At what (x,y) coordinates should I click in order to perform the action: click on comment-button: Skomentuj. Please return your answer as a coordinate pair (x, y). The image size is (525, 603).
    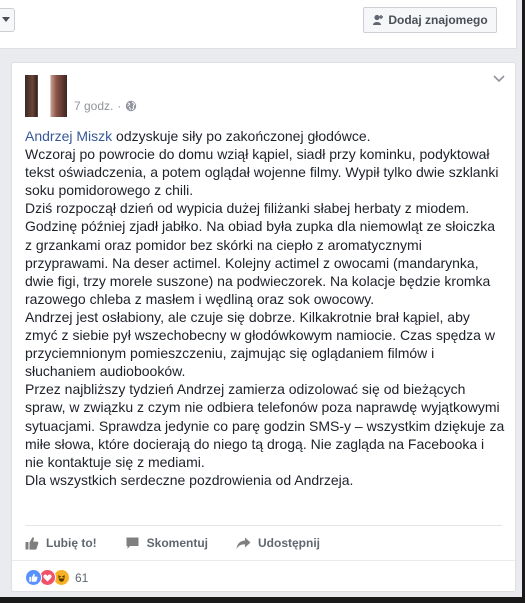
    Looking at the image, I should click on (166, 543).